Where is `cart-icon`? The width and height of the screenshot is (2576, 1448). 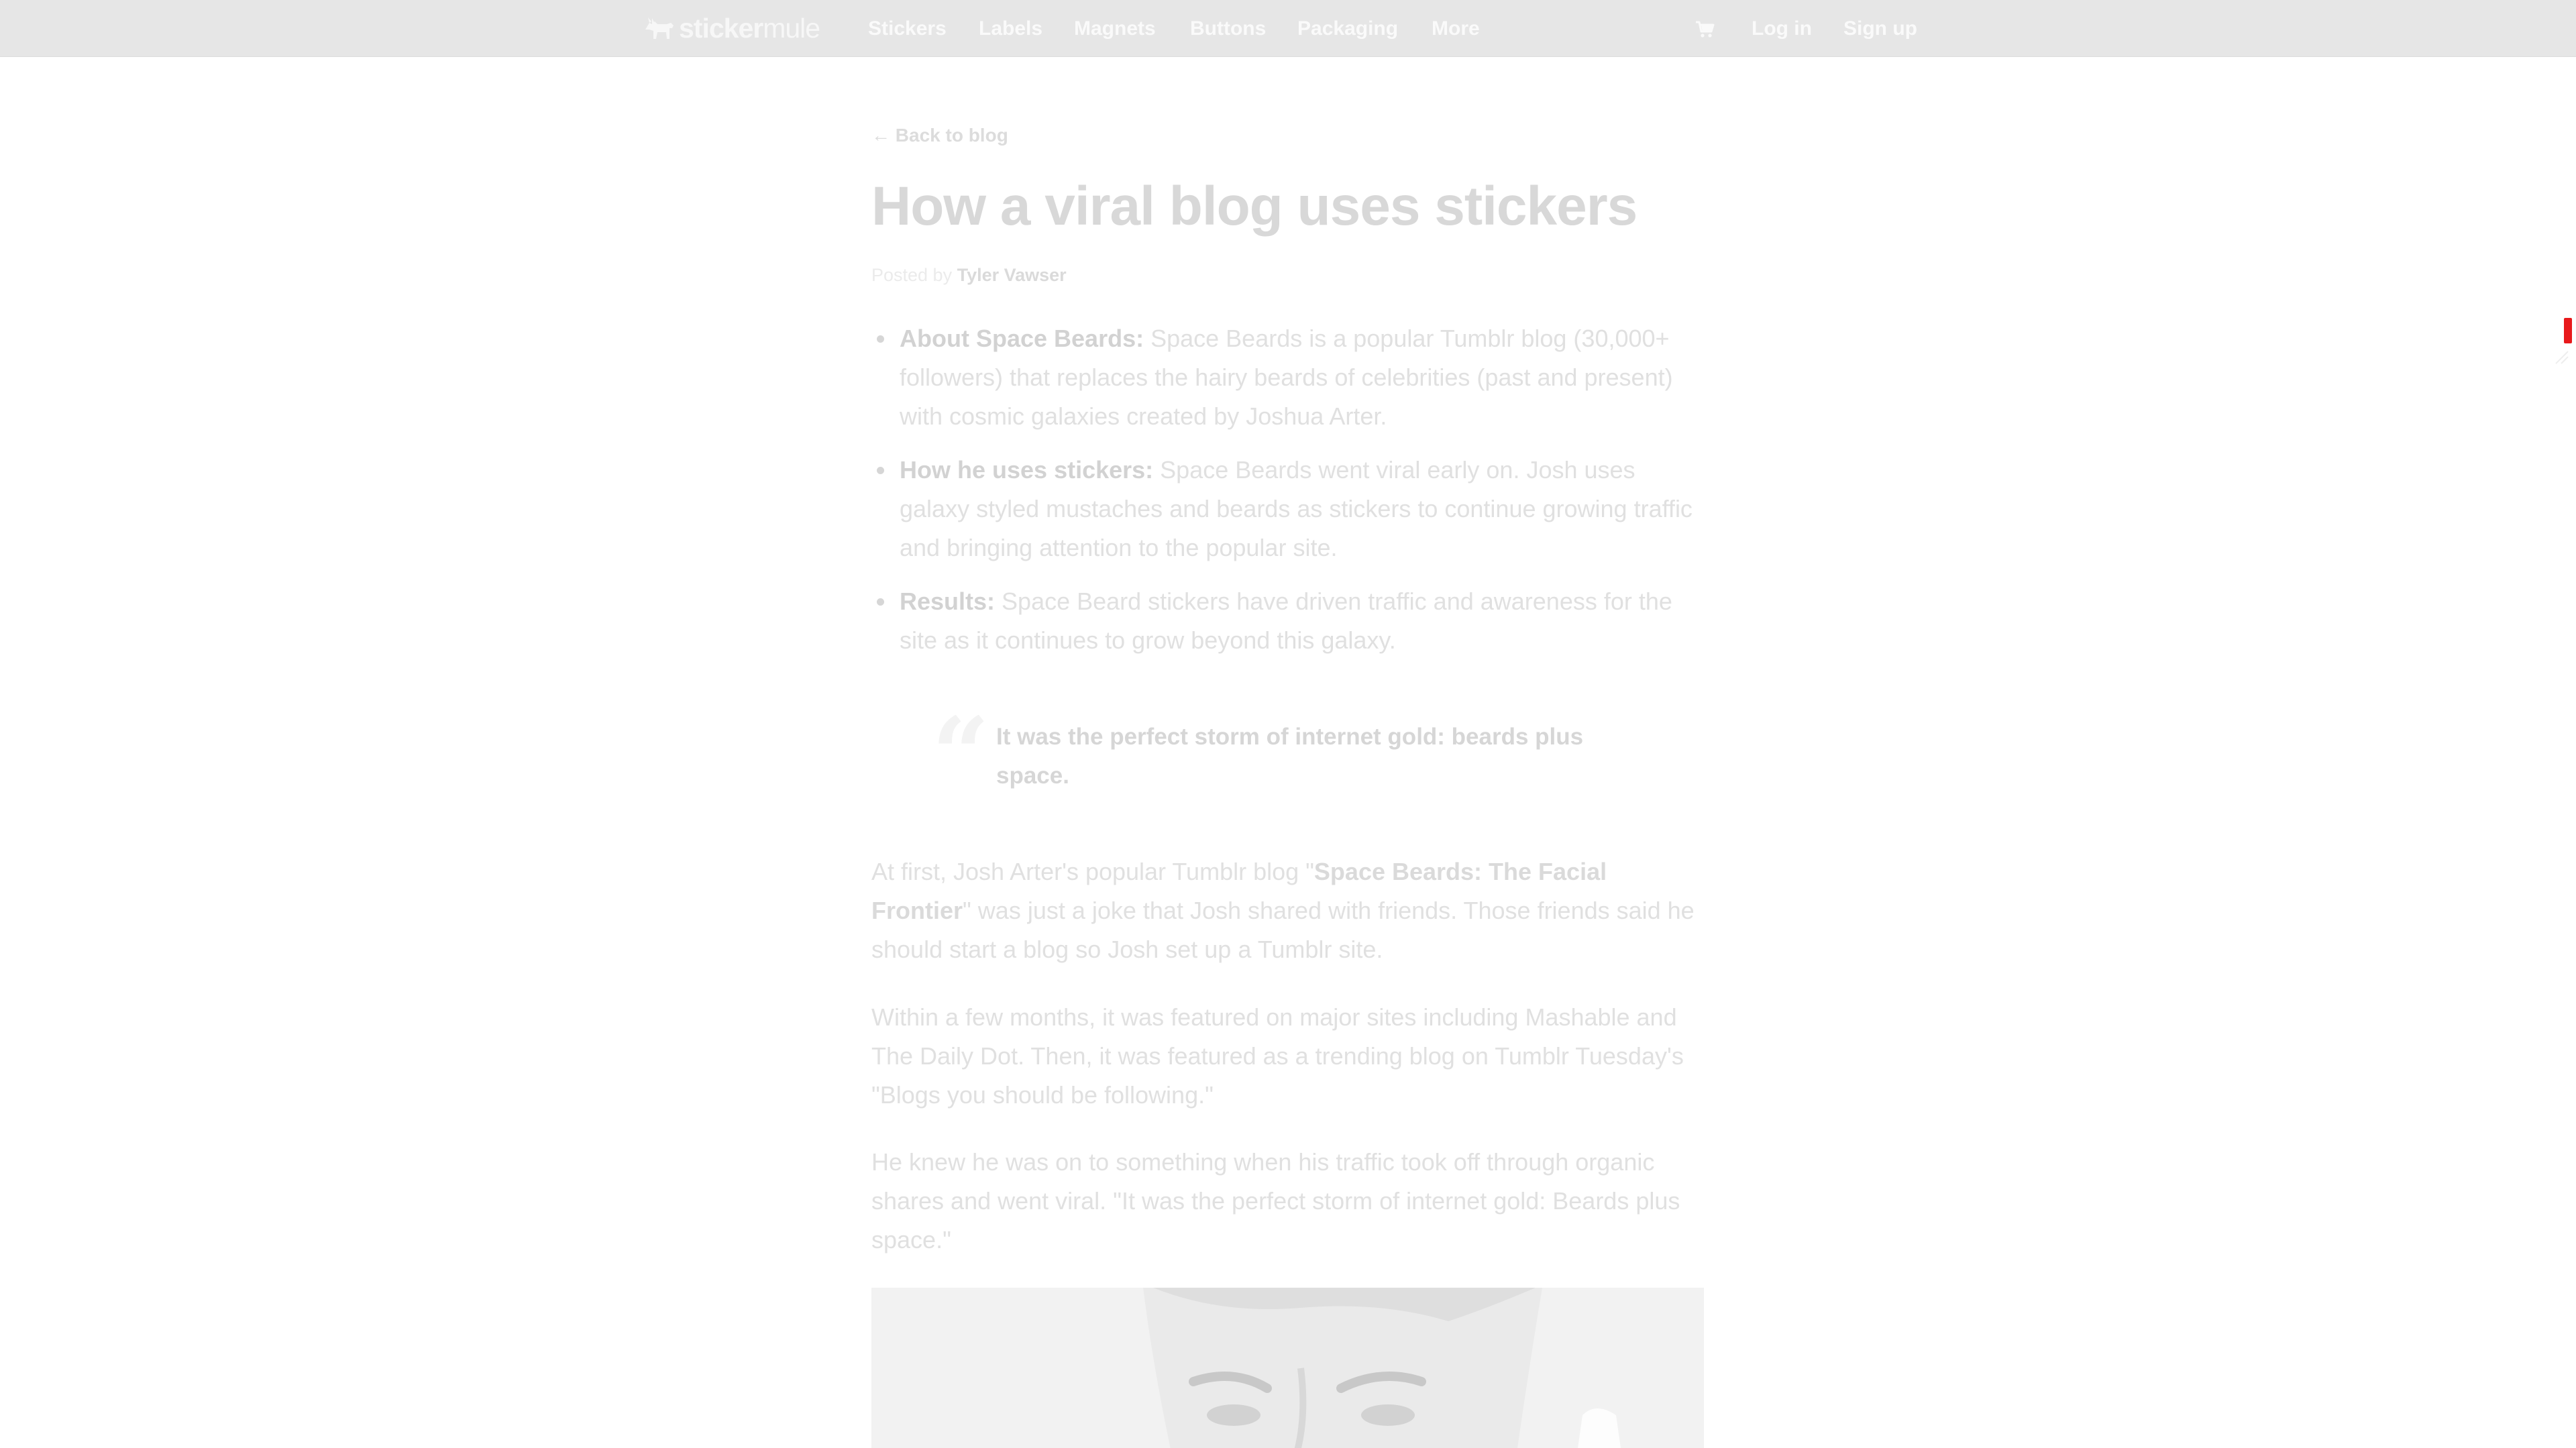
cart-icon is located at coordinates (1705, 29).